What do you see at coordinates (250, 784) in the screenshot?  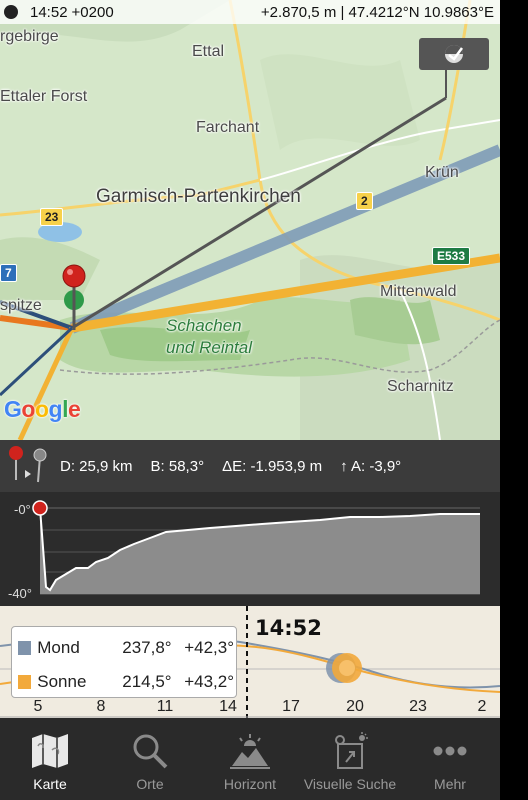 I see `nav-label-horizont: Horizont` at bounding box center [250, 784].